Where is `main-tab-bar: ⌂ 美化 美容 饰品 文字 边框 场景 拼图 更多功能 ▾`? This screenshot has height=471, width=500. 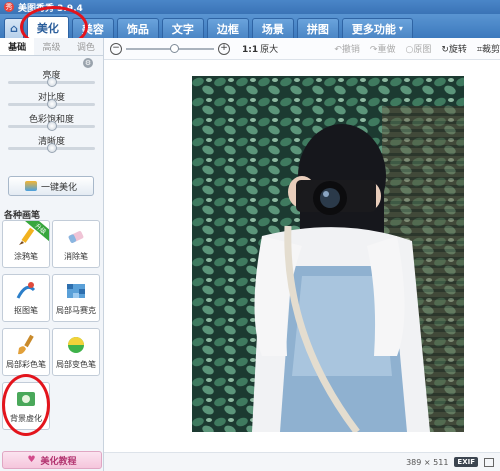 main-tab-bar: ⌂ 美化 美容 饰品 文字 边框 场景 拼图 更多功能 ▾ is located at coordinates (250, 26).